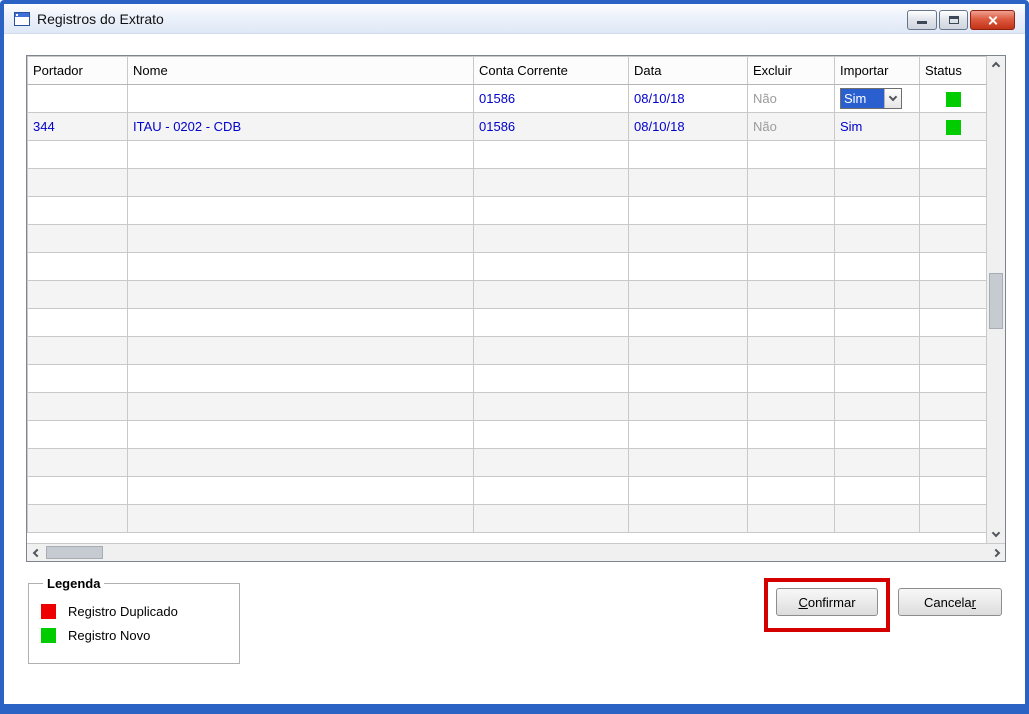 The width and height of the screenshot is (1029, 714). What do you see at coordinates (516, 552) in the screenshot?
I see `horizontal-scrollbar` at bounding box center [516, 552].